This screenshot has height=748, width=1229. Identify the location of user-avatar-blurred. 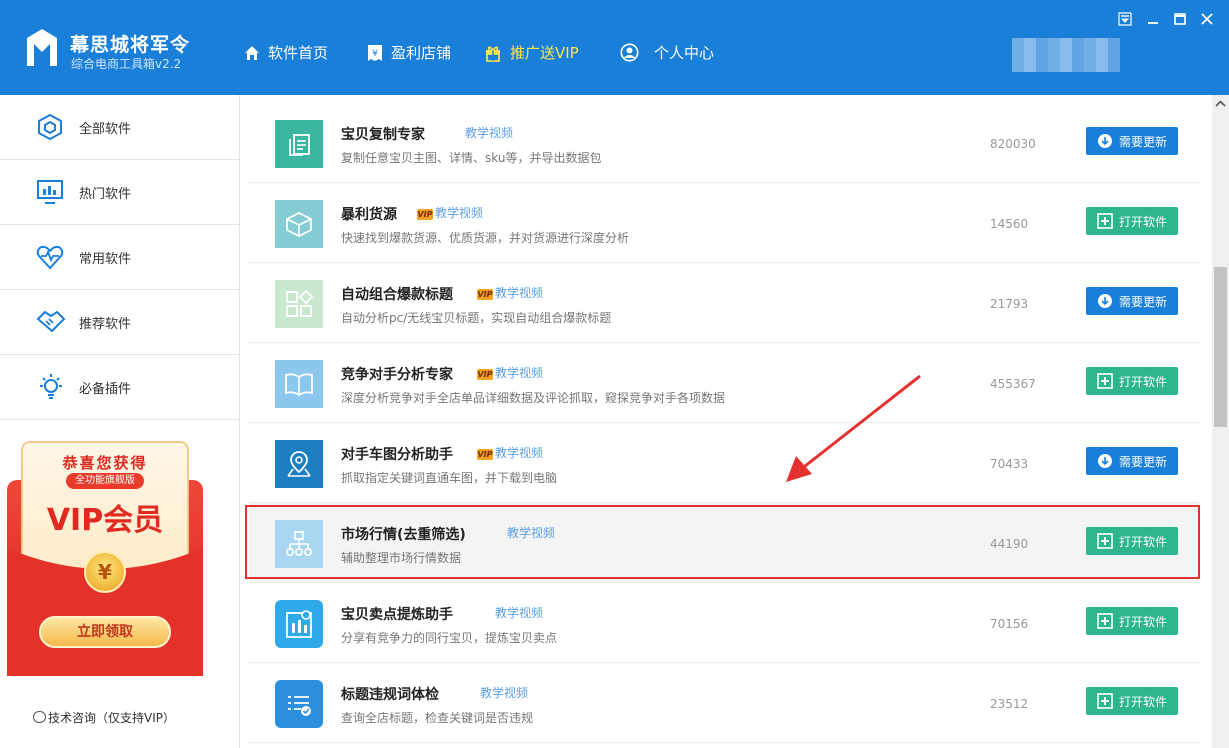
(1066, 55).